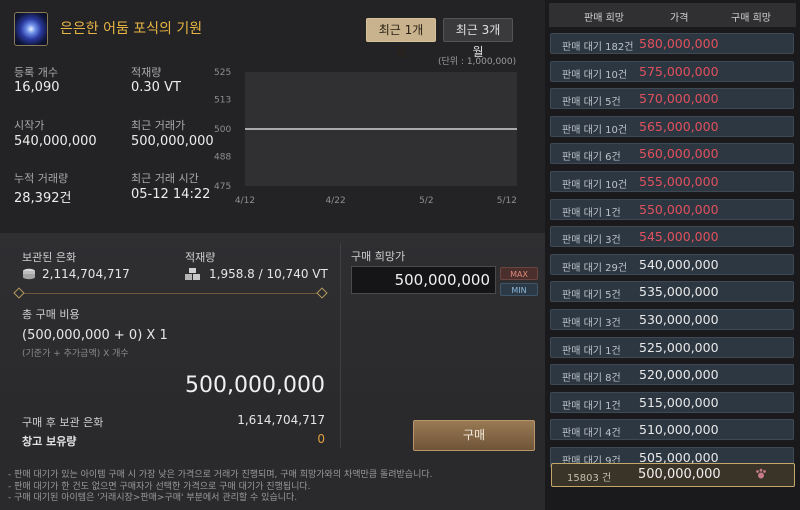 Image resolution: width=800 pixels, height=510 pixels. I want to click on total-trade-label: 누적 거래량, so click(41, 178).